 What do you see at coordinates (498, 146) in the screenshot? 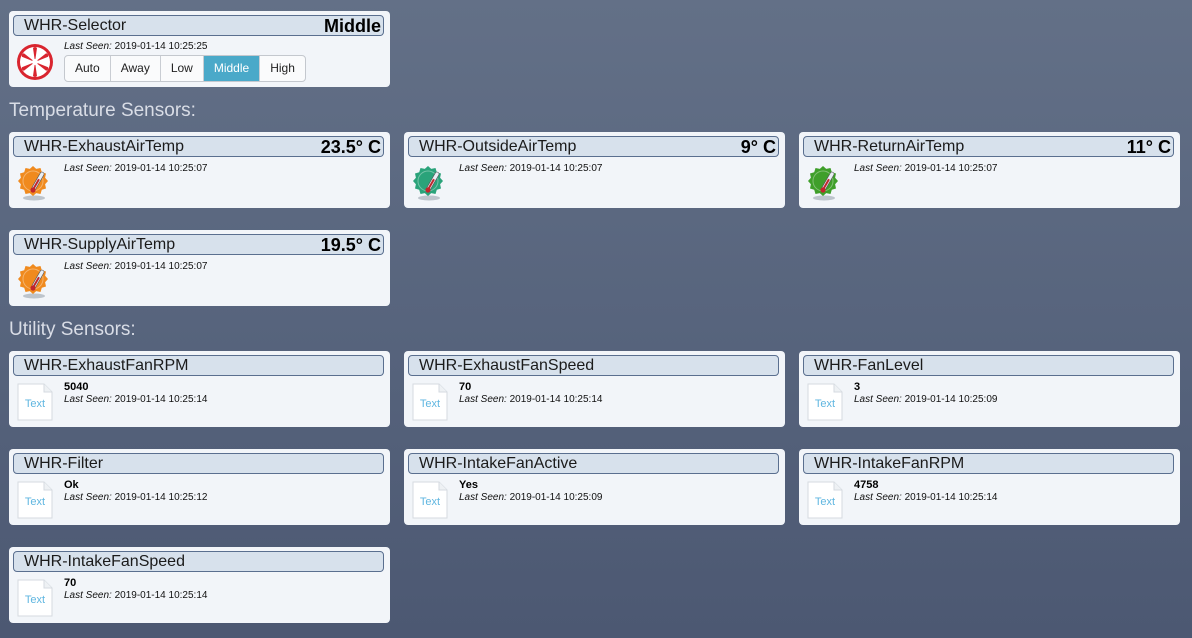
I see `device-name: WHR-OutsideAirTemp` at bounding box center [498, 146].